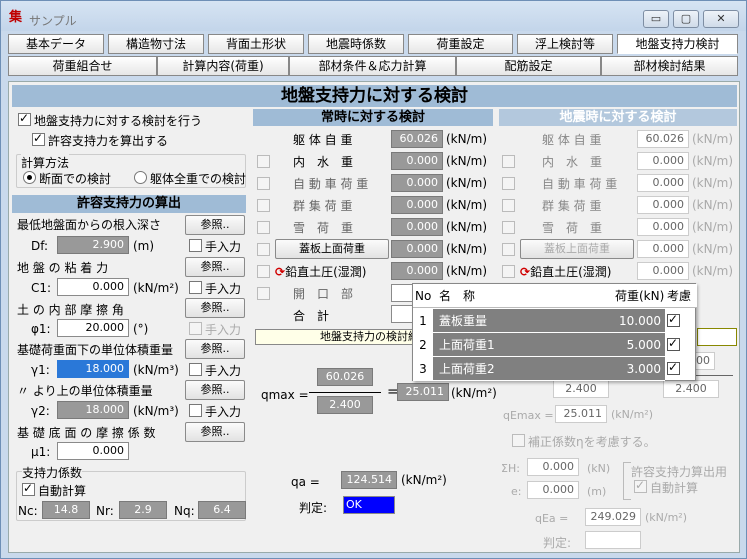  Describe the element at coordinates (215, 225) in the screenshot. I see `depth-ref-button: 参照..` at that location.